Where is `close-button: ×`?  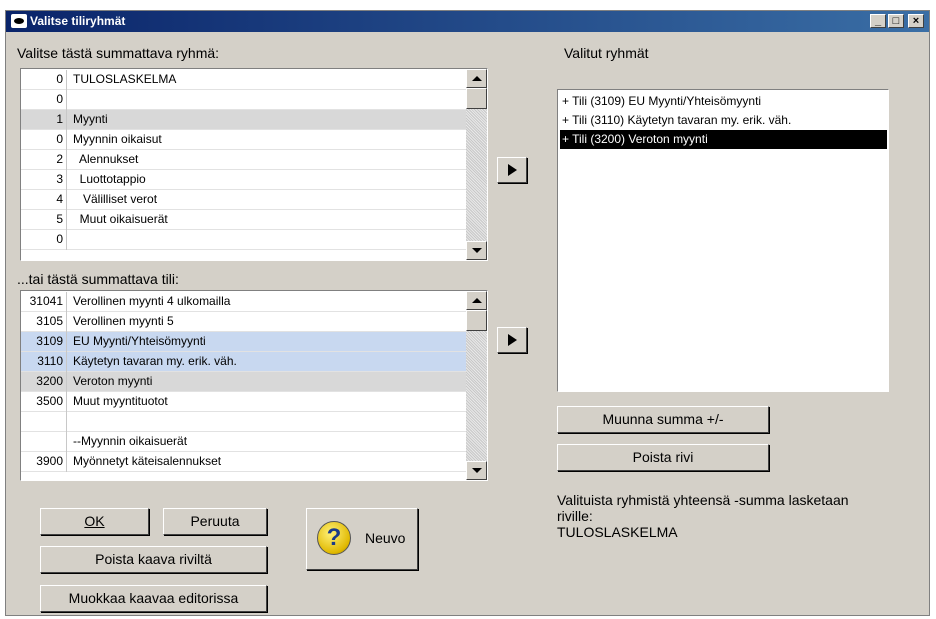
close-button: × is located at coordinates (916, 21).